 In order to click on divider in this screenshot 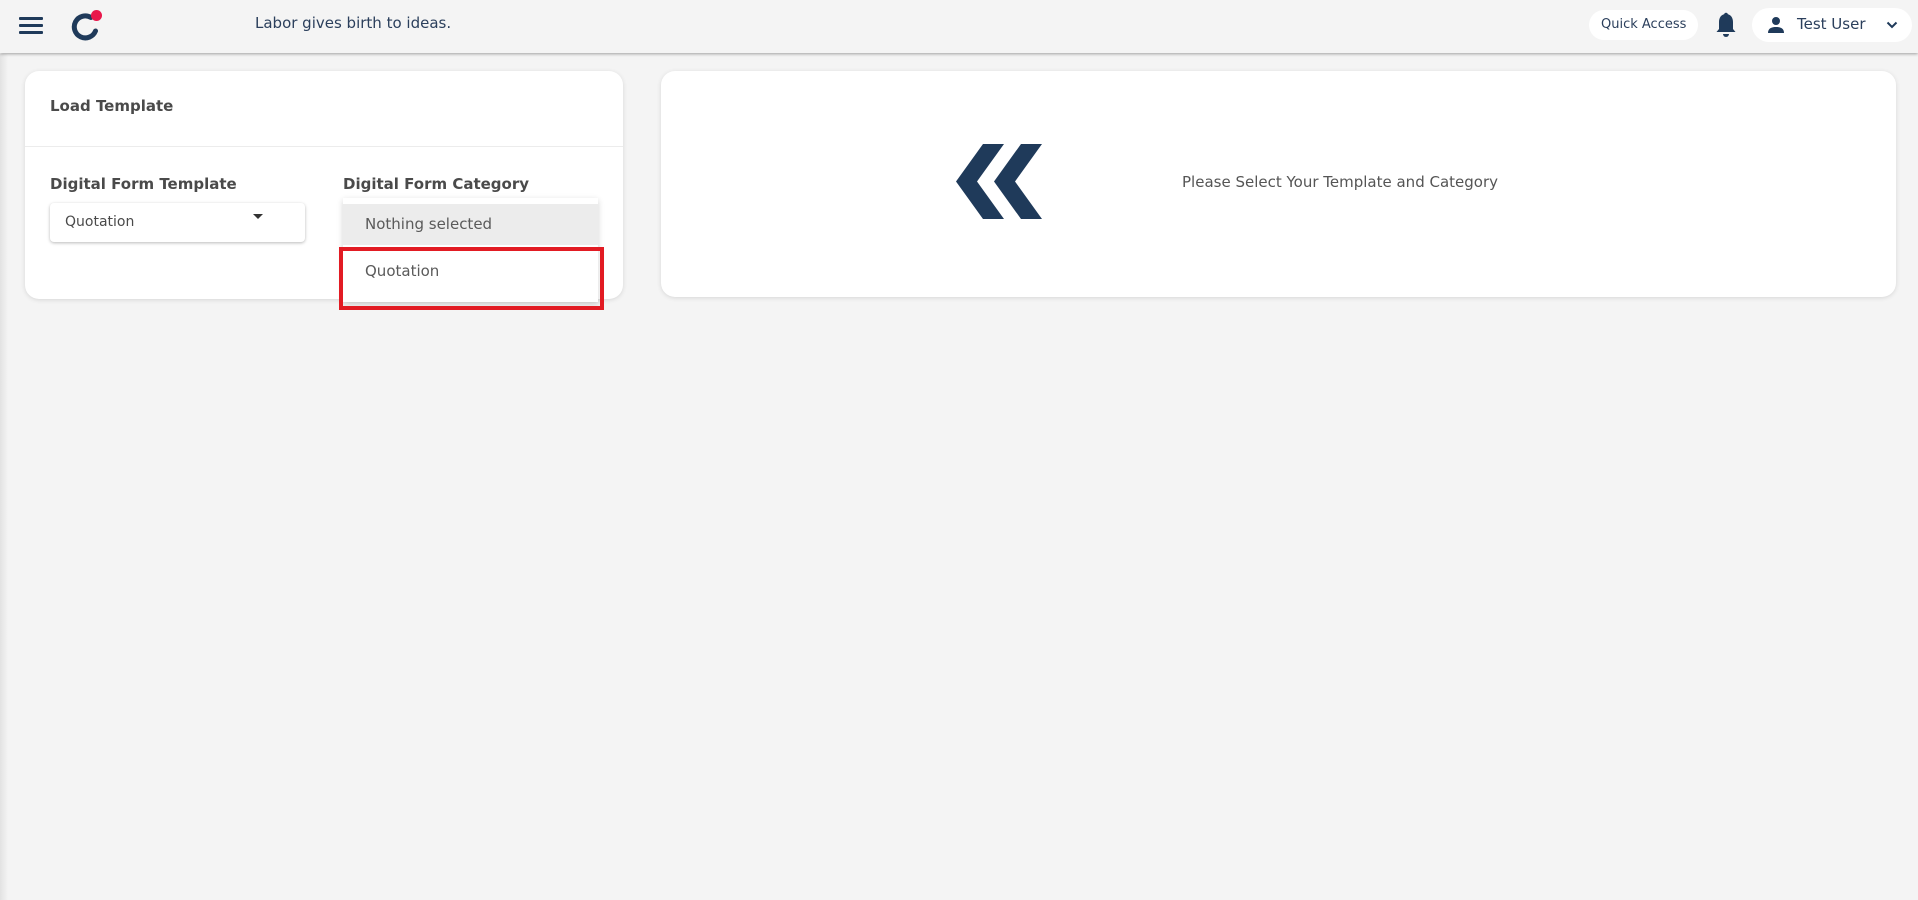, I will do `click(324, 146)`.